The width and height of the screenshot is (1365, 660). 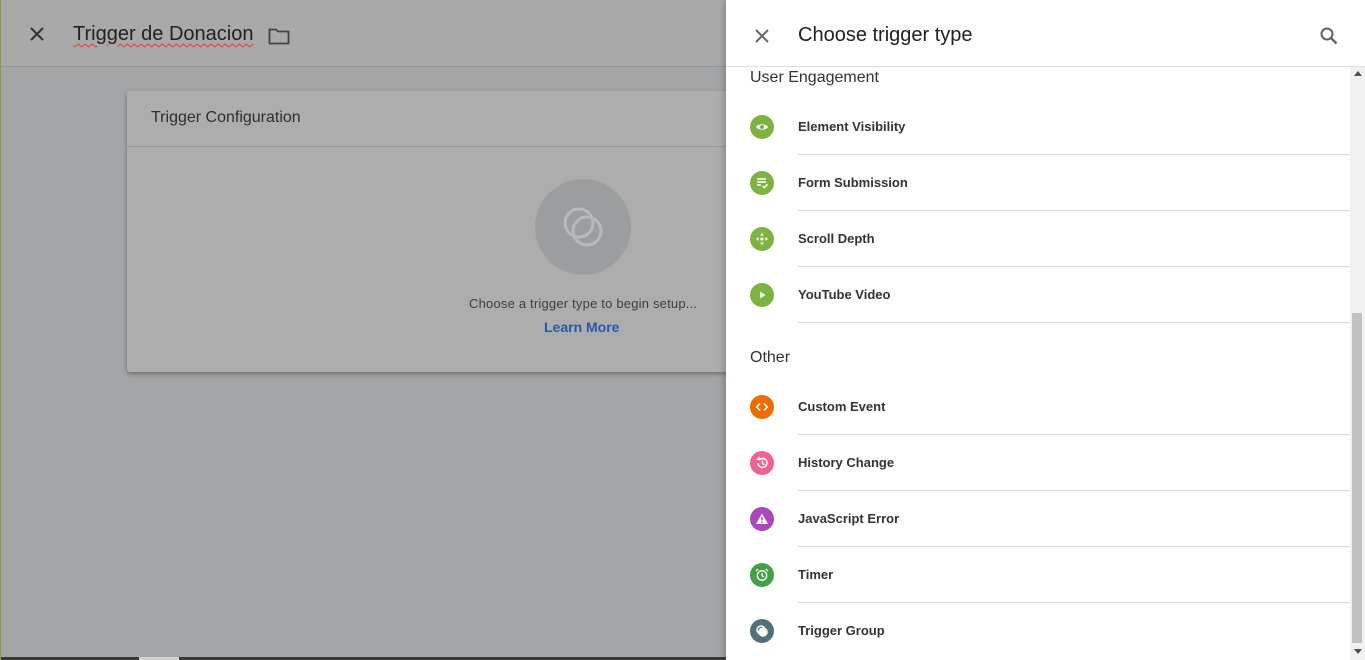 I want to click on section-title-user-engagement: User Engagement, so click(x=814, y=77).